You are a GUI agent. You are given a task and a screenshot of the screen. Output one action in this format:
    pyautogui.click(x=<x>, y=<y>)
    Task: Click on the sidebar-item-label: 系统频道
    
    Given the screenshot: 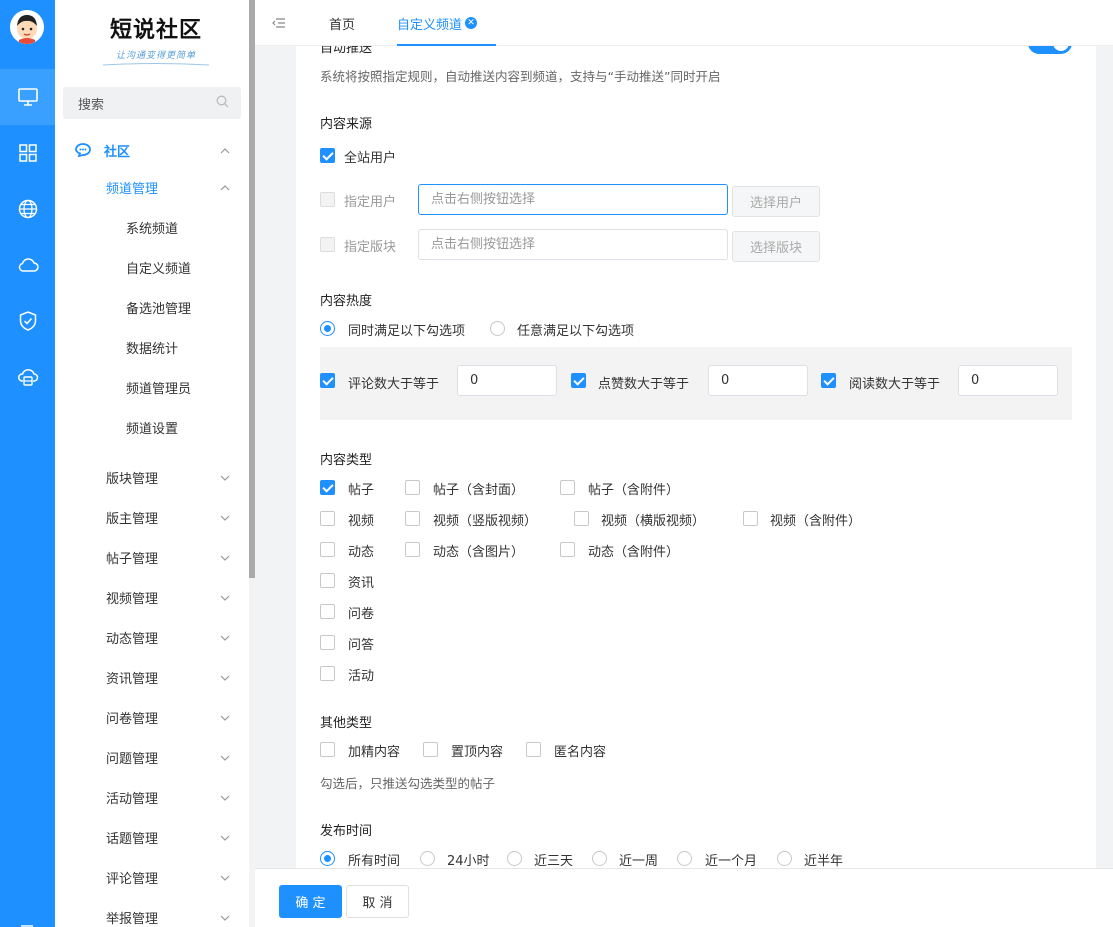 What is the action you would take?
    pyautogui.click(x=152, y=229)
    